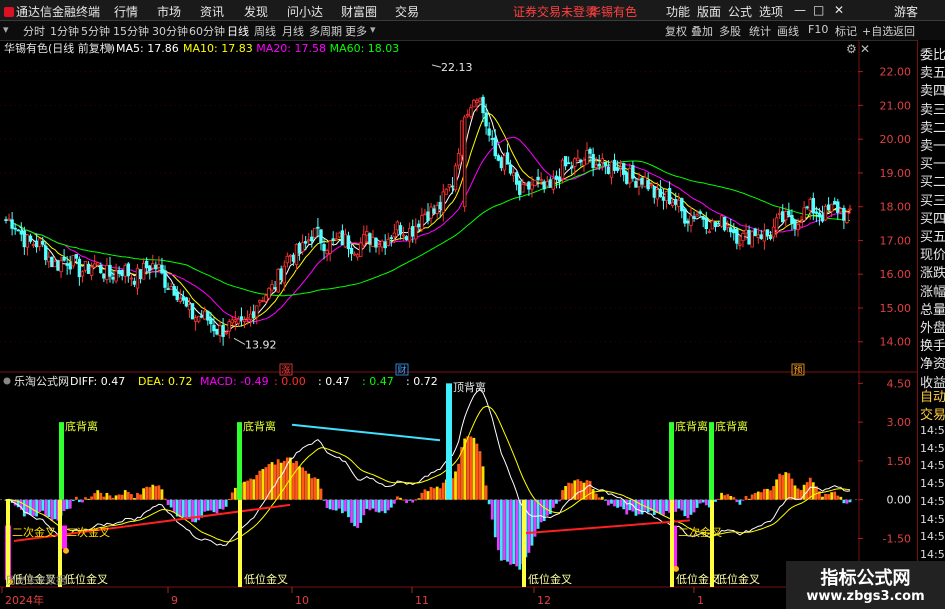 Image resolution: width=945 pixels, height=609 pixels. Describe the element at coordinates (760, 31) in the screenshot. I see `tool-statistics-button: 统计` at that location.